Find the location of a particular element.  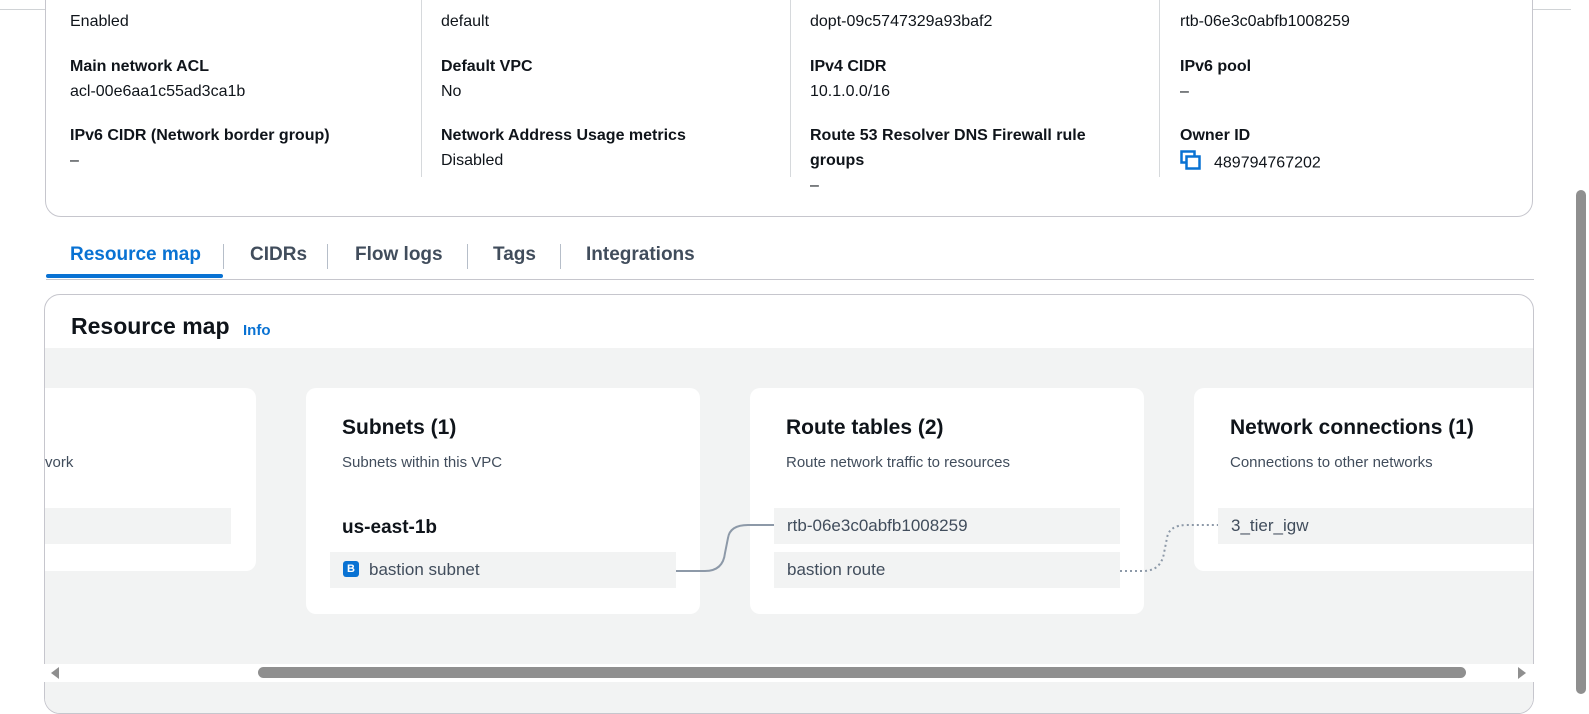

ipv6-pool-field: IPv6 pool – is located at coordinates (1215, 79).